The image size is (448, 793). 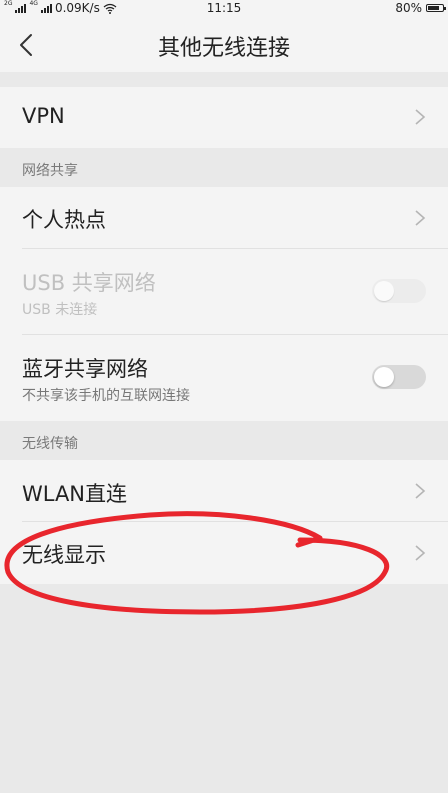 What do you see at coordinates (43, 116) in the screenshot?
I see `vpn-label: VPN` at bounding box center [43, 116].